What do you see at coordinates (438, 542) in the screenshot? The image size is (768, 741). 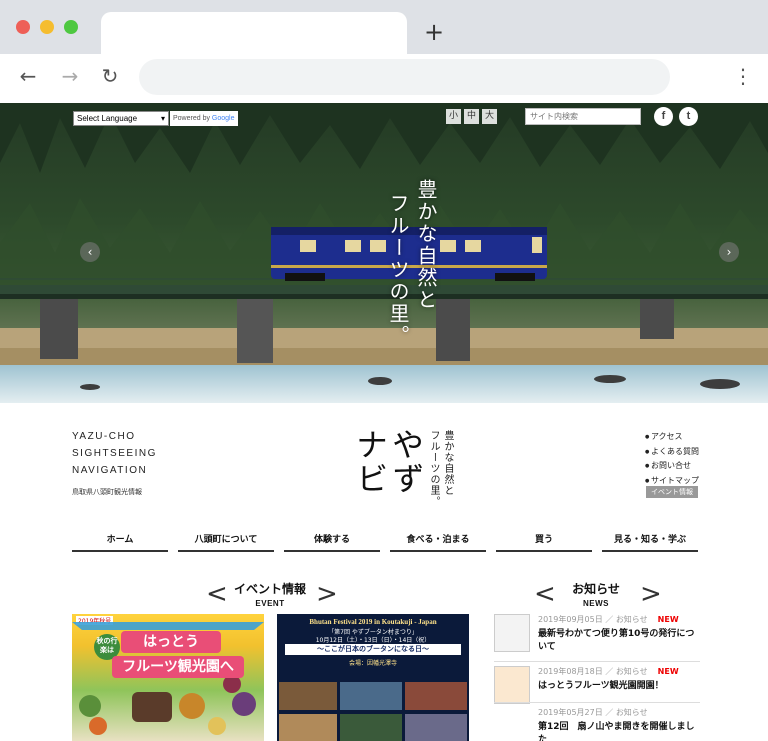 I see `nav-eat-stay: 食べる・泊まる` at bounding box center [438, 542].